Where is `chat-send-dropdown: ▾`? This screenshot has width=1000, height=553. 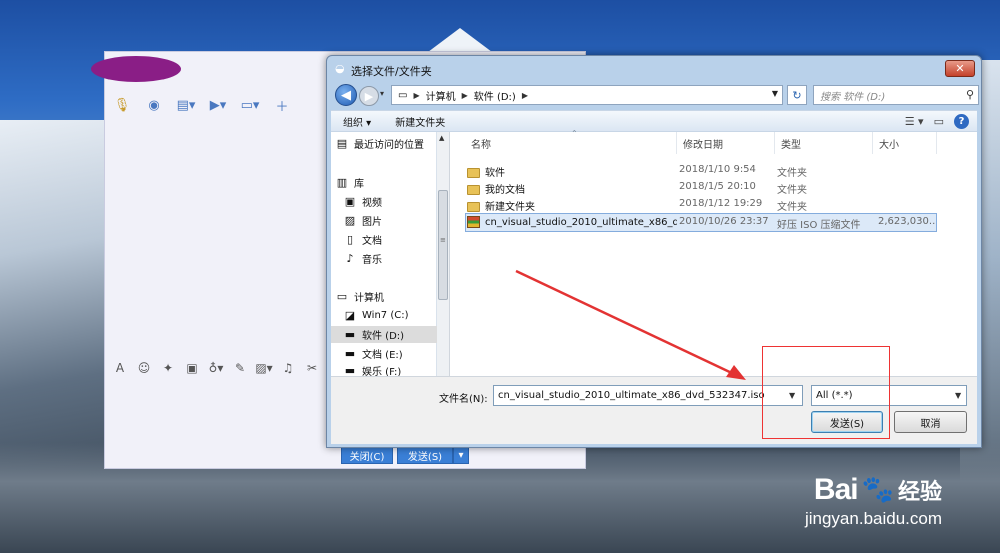
chat-send-dropdown: ▾ is located at coordinates (461, 455).